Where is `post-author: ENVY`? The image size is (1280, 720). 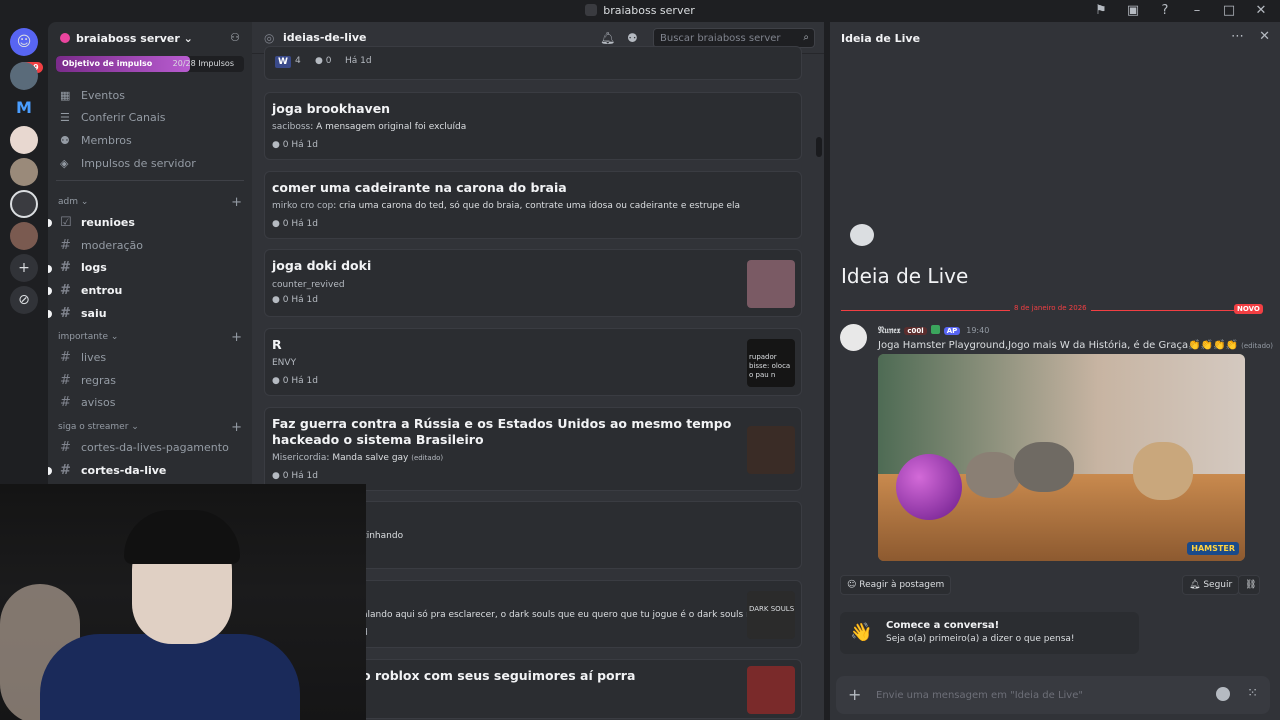
post-author: ENVY is located at coordinates (284, 363).